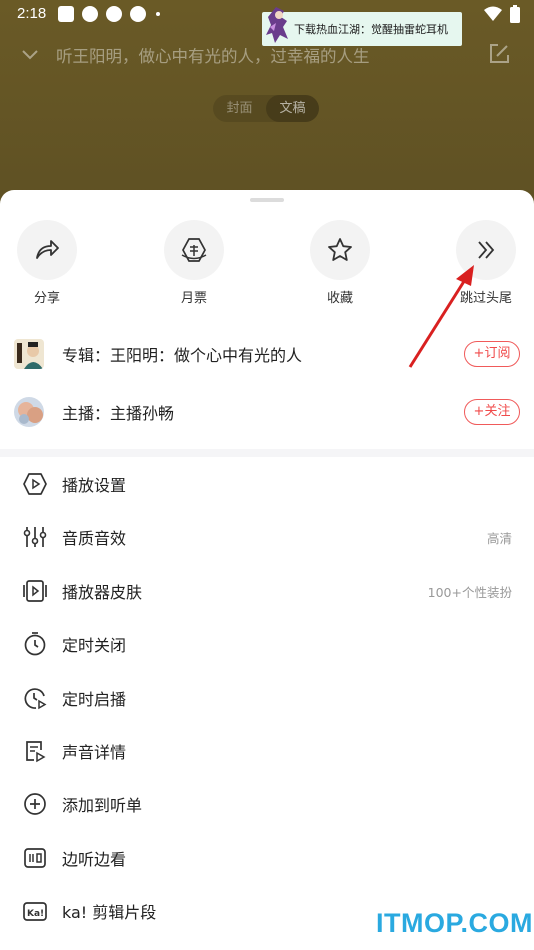  What do you see at coordinates (109, 913) in the screenshot?
I see `menu-label: ka! 剪辑片段` at bounding box center [109, 913].